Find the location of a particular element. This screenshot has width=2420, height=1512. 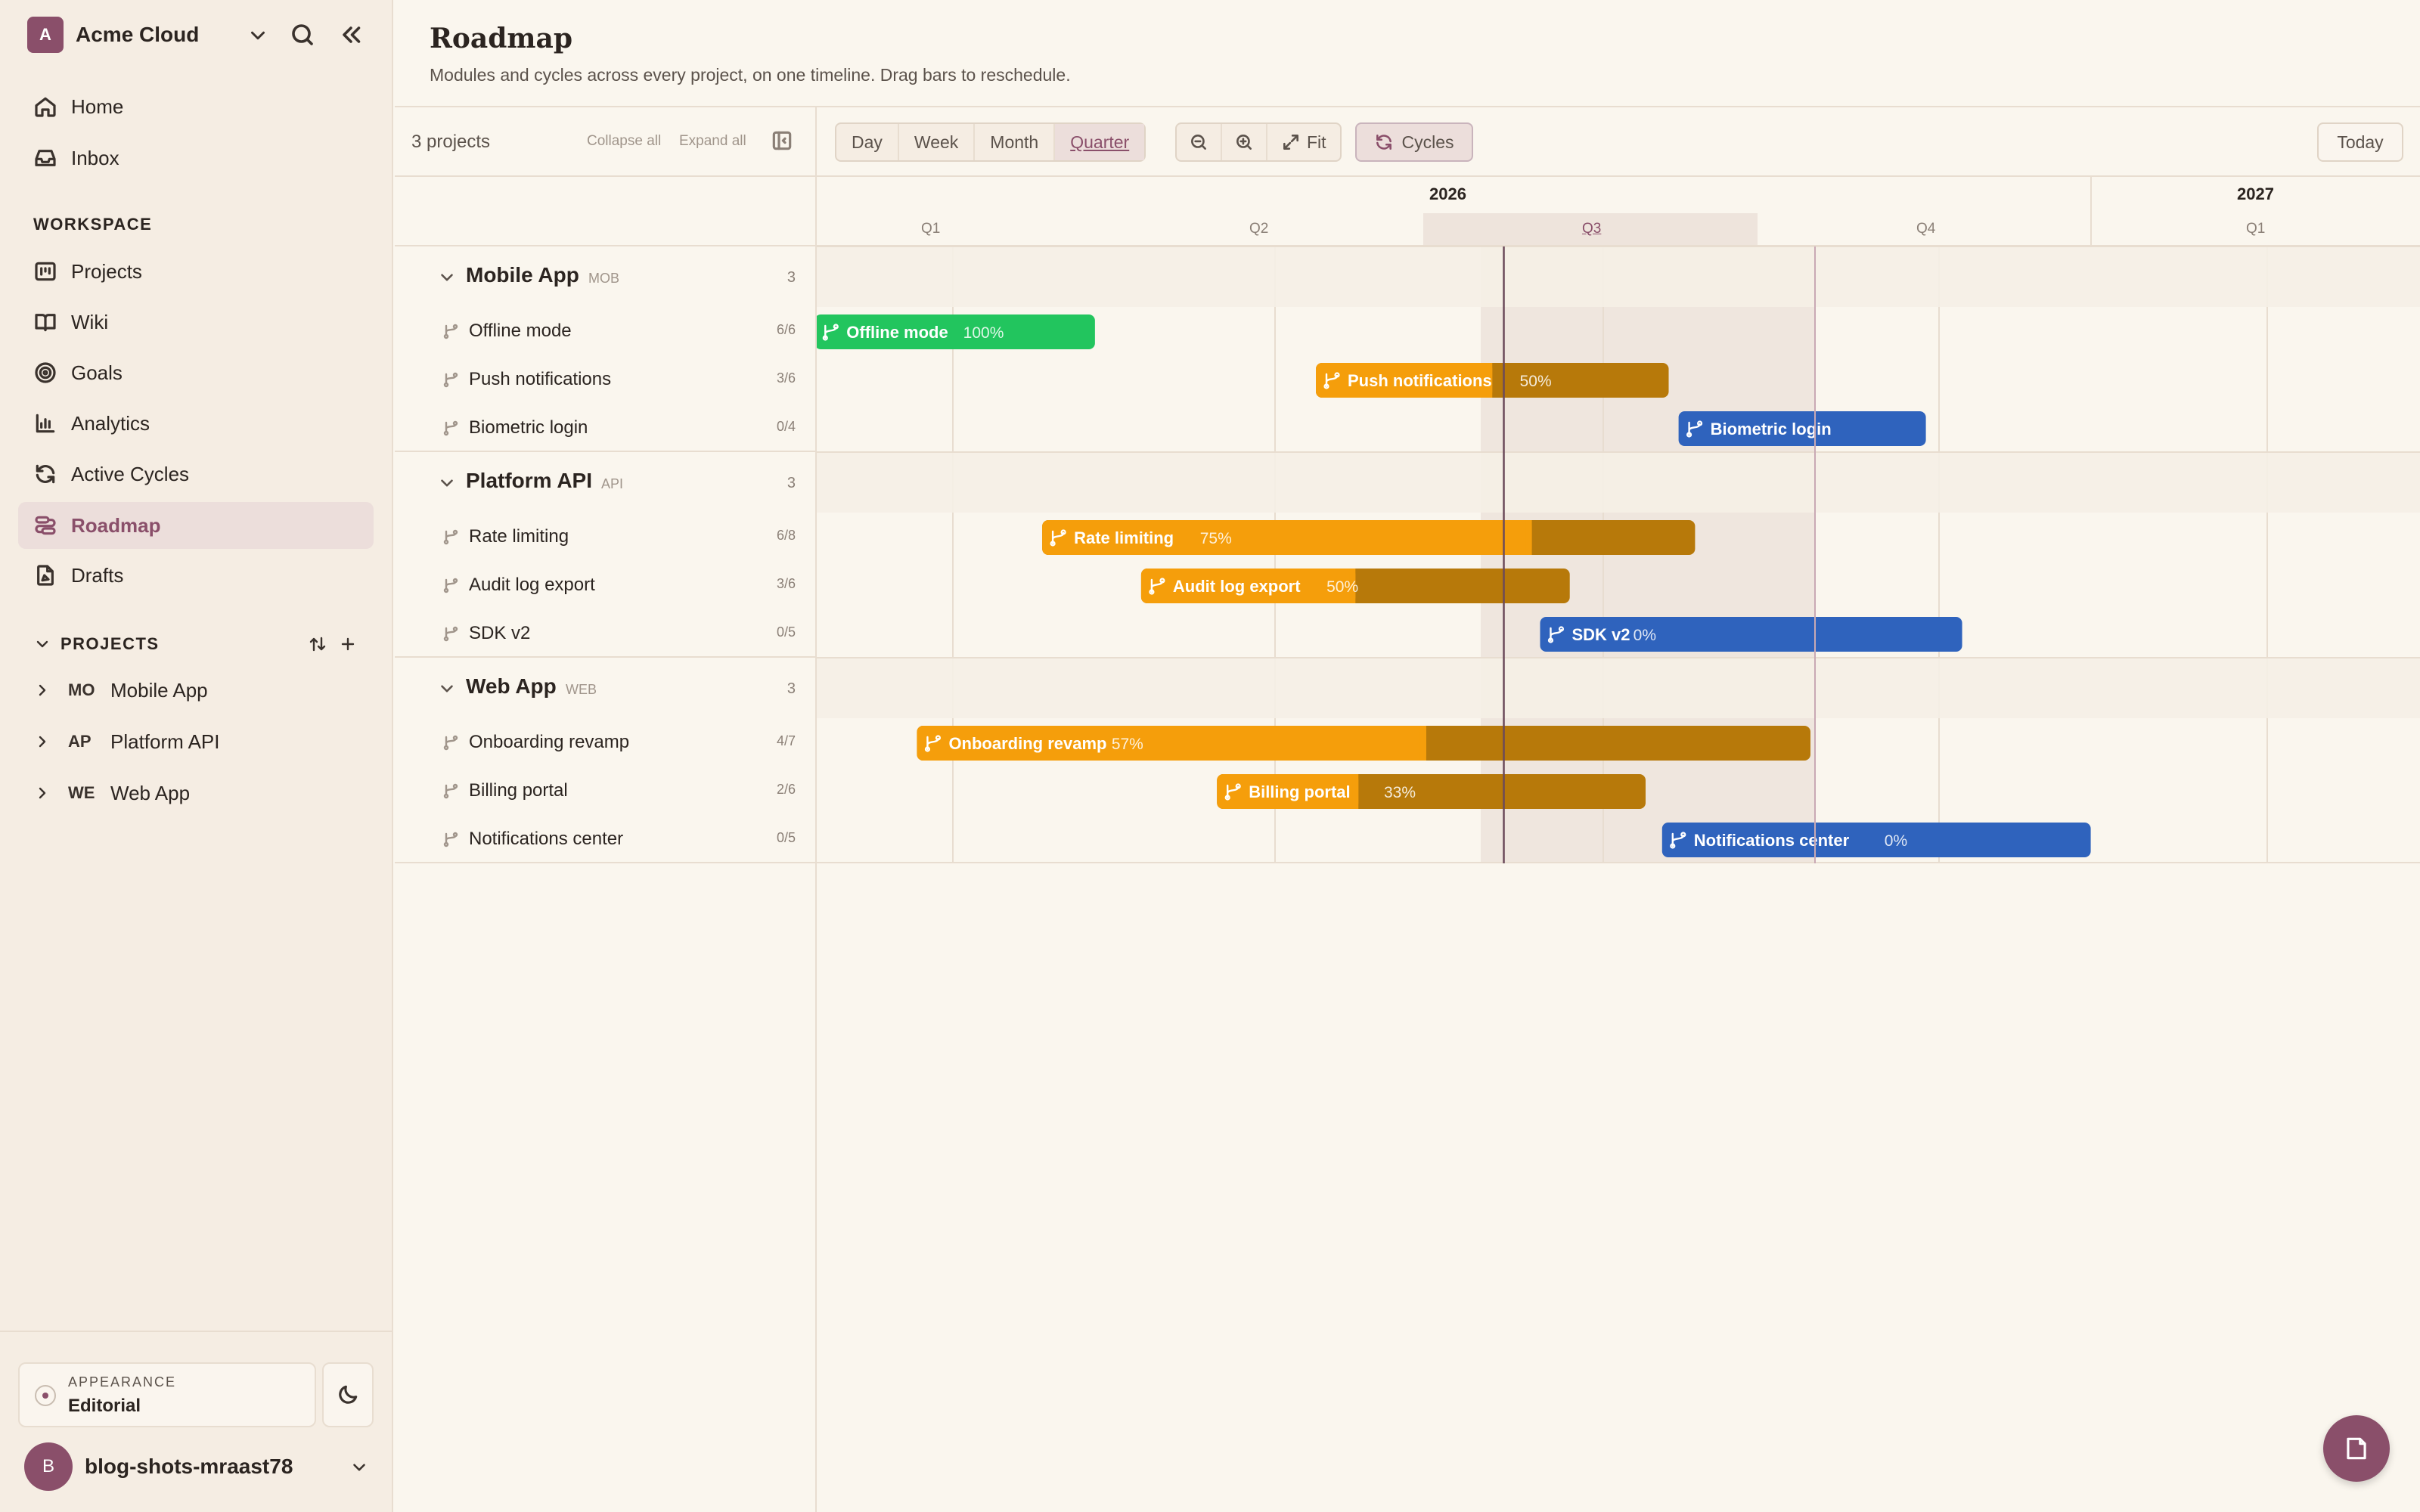

group-code: MOB is located at coordinates (604, 278).